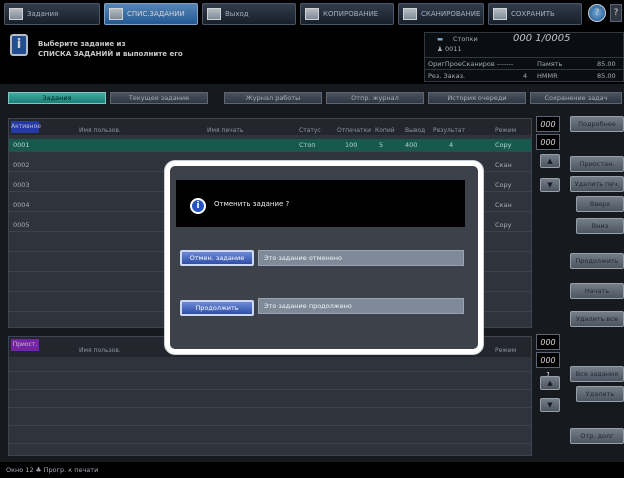 This screenshot has height=478, width=624. What do you see at coordinates (198, 206) in the screenshot?
I see `info-icon: i` at bounding box center [198, 206].